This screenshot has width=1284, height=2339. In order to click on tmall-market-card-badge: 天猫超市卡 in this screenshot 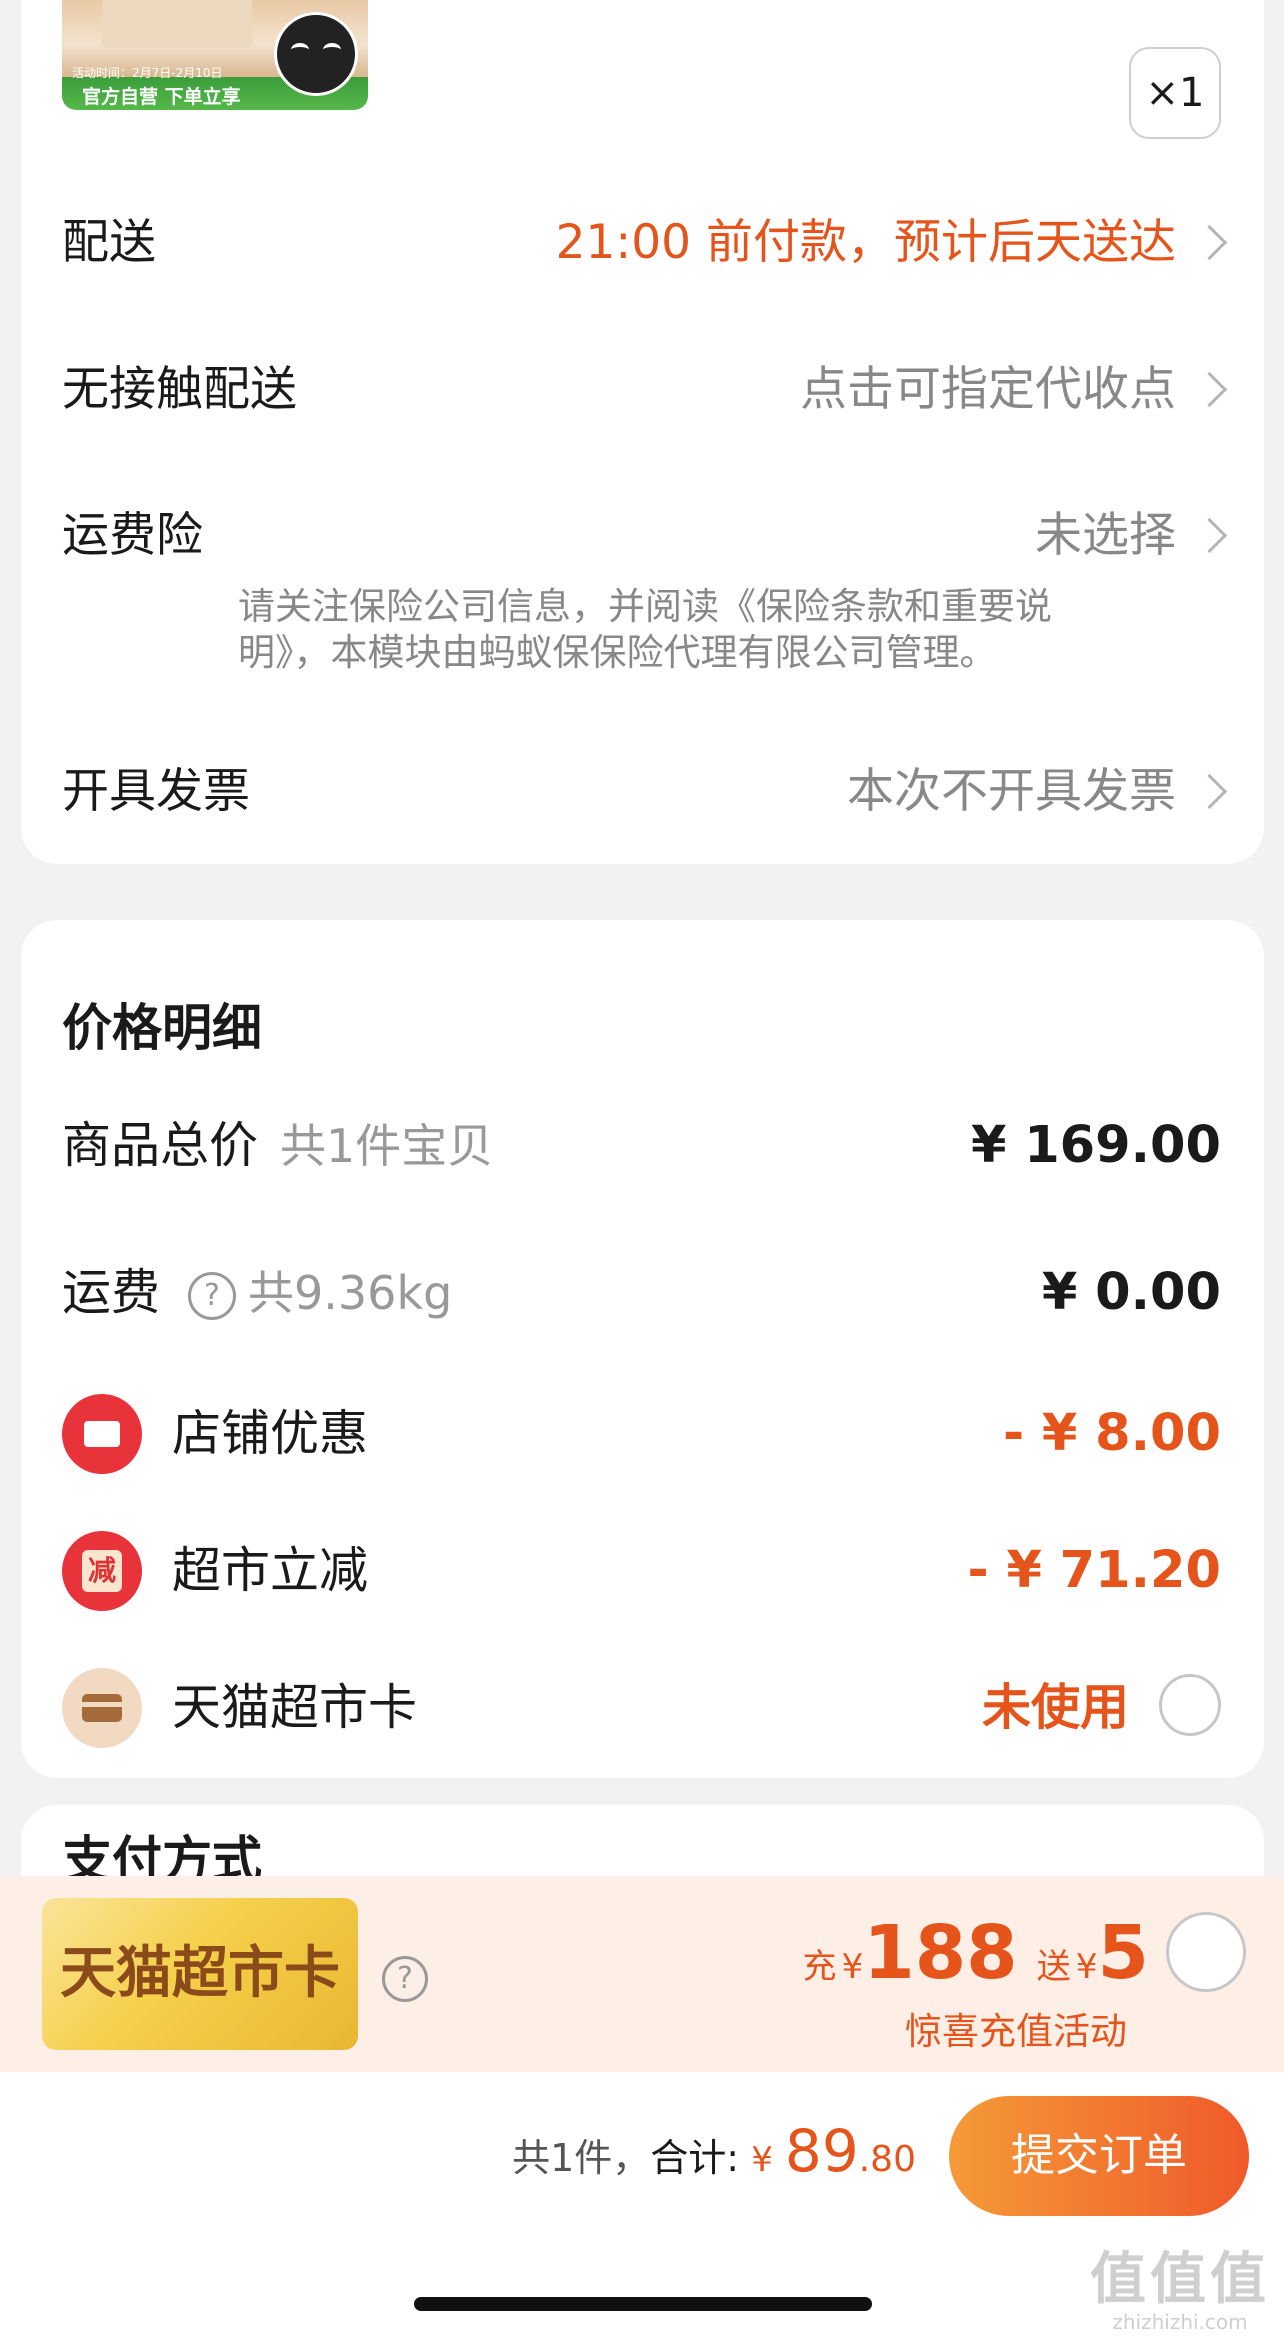, I will do `click(200, 1974)`.